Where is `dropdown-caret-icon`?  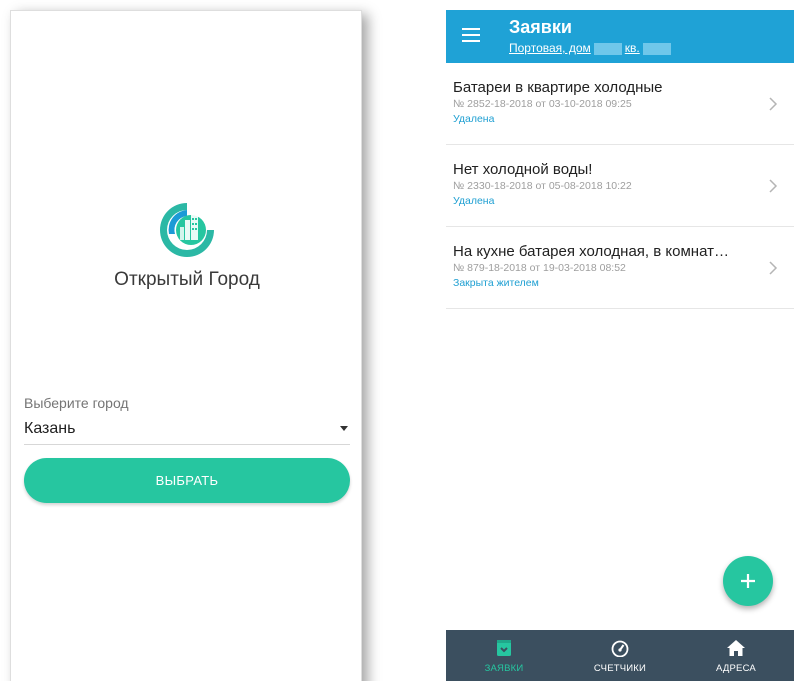
dropdown-caret-icon is located at coordinates (344, 428).